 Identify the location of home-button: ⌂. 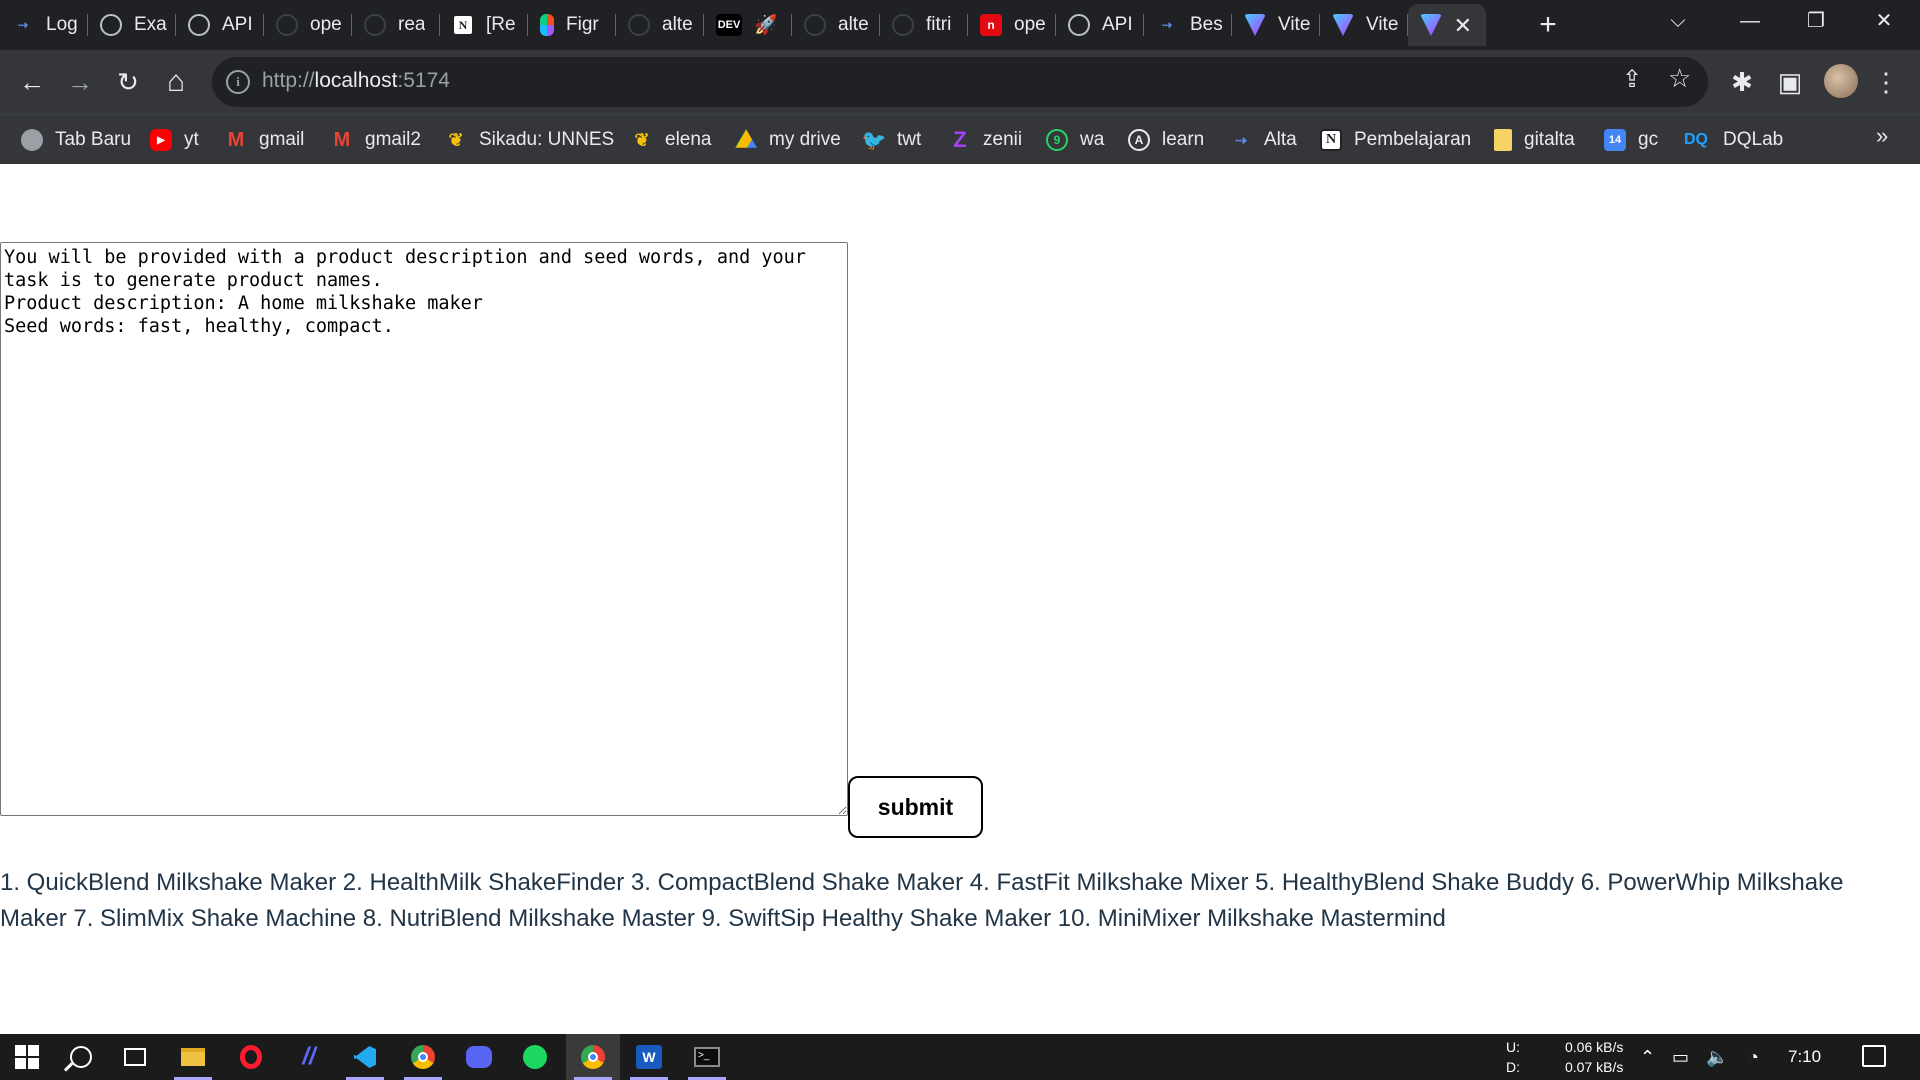
(176, 82).